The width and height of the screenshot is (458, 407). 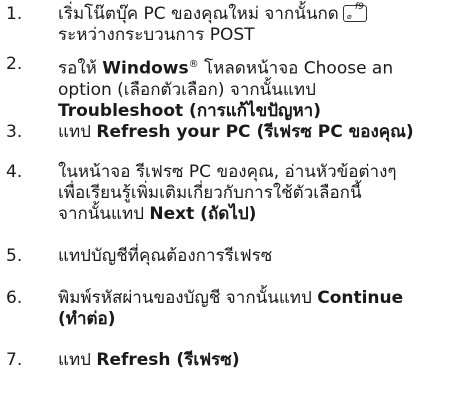 I want to click on key-label: f9, so click(x=359, y=7).